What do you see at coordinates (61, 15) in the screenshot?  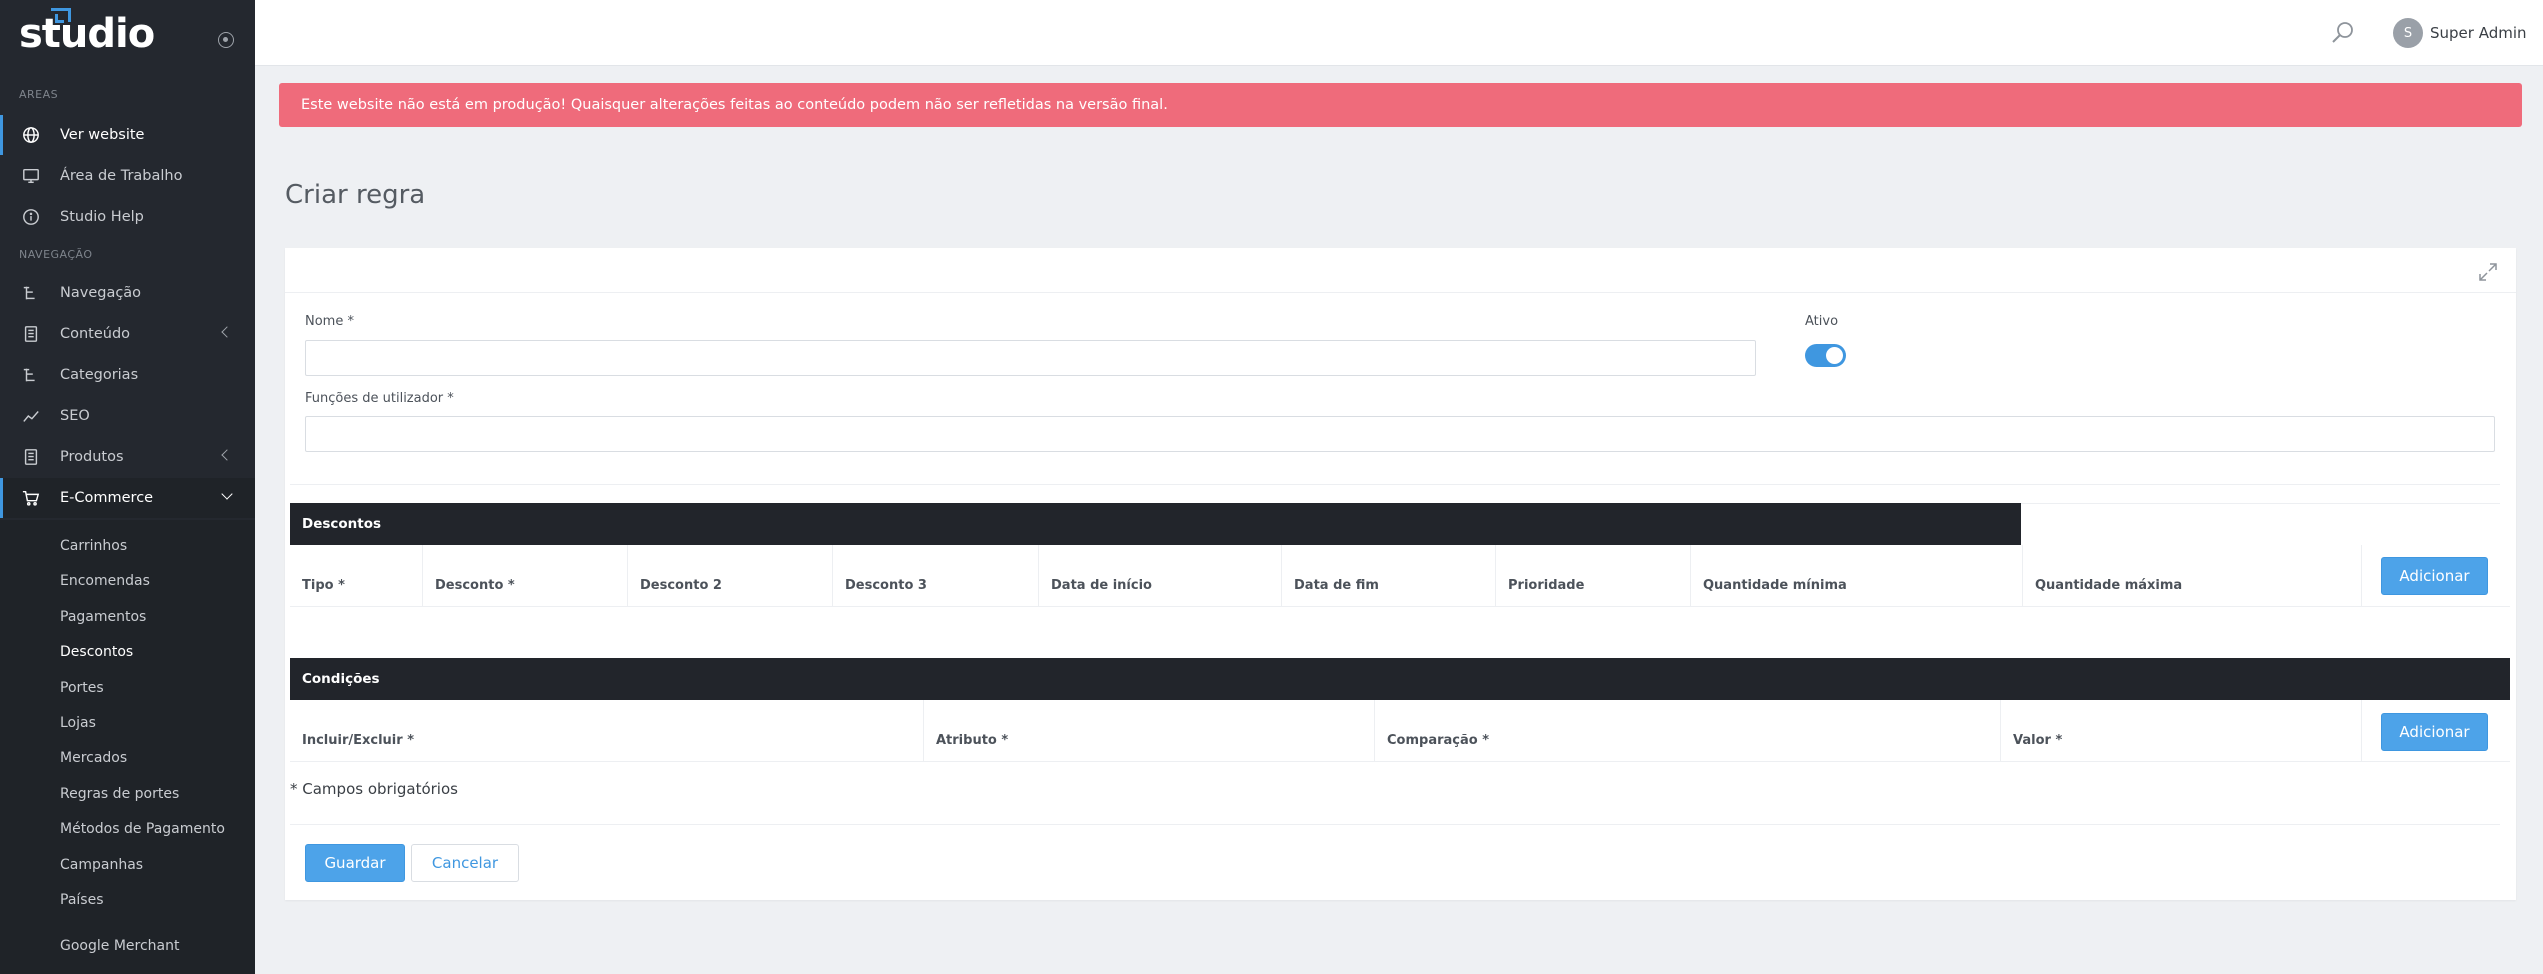 I see `logo-mark-icon` at bounding box center [61, 15].